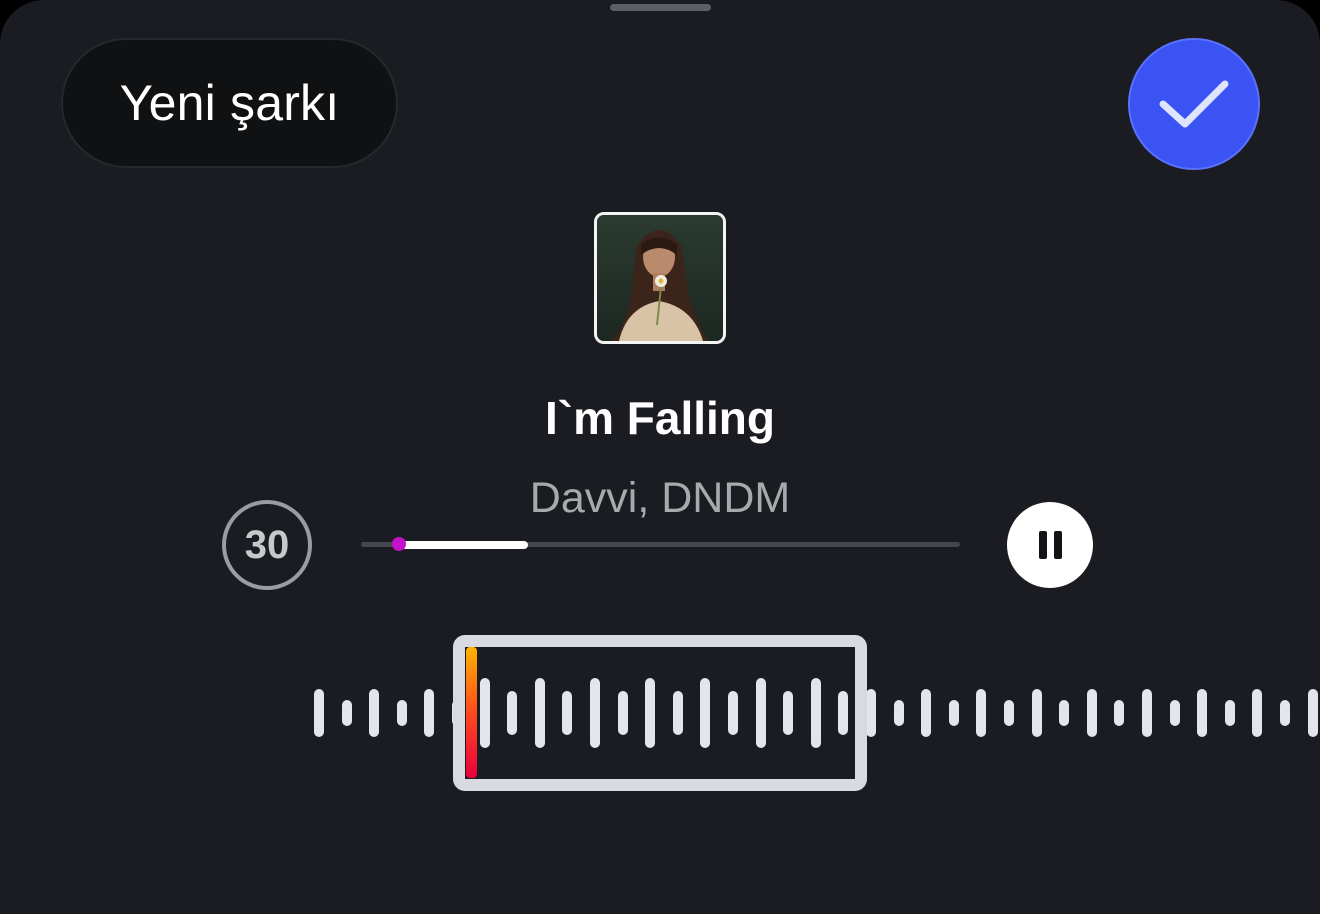 This screenshot has height=914, width=1320. What do you see at coordinates (1042, 545) in the screenshot?
I see `pause-icon` at bounding box center [1042, 545].